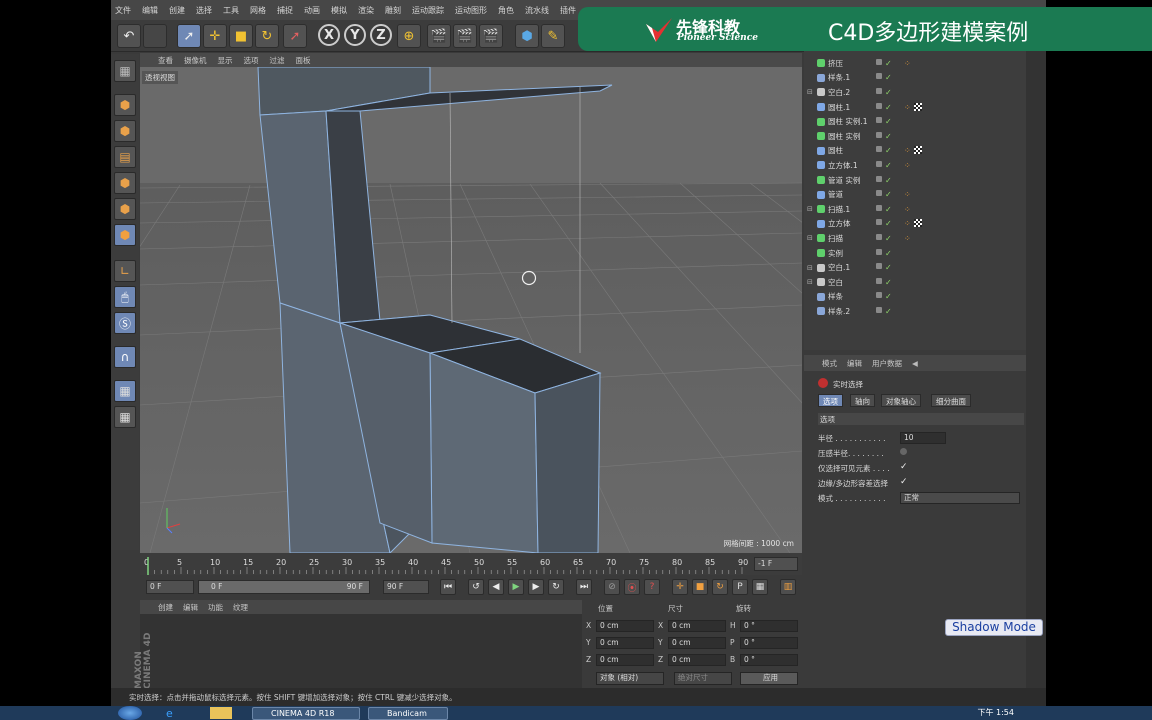 The image size is (1152, 720). I want to click on object-row: 样条 ✓, so click(915, 297).